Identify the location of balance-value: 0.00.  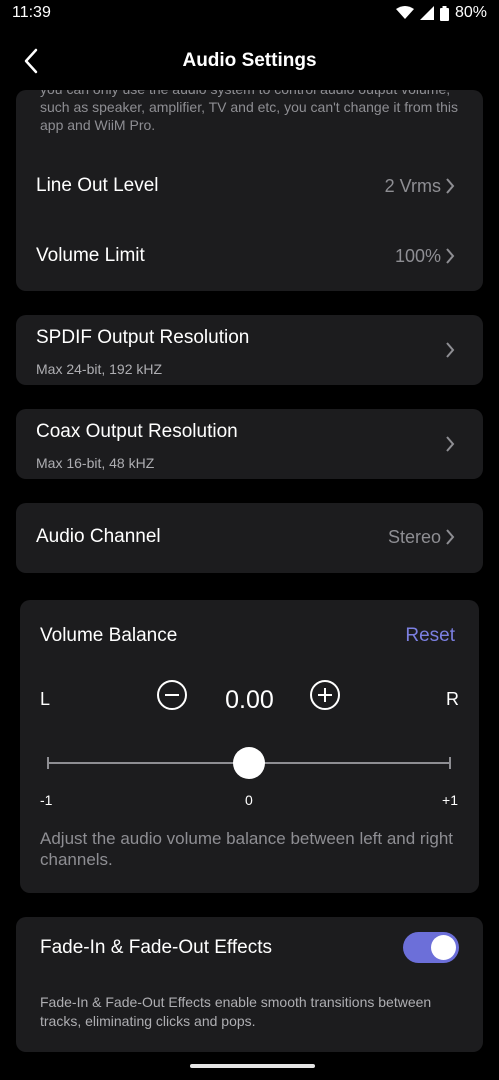
(249, 700).